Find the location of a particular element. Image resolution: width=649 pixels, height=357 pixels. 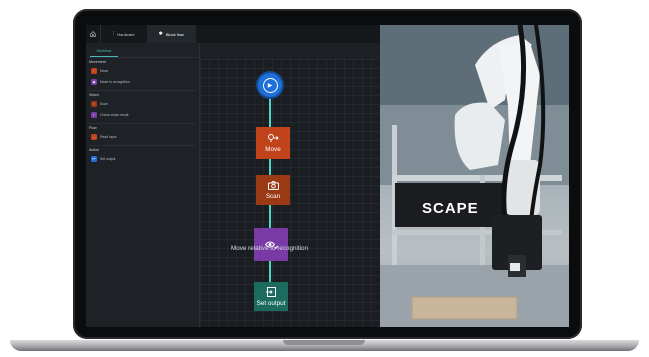

tab-block-flow: ✱ Block flow is located at coordinates (171, 34).